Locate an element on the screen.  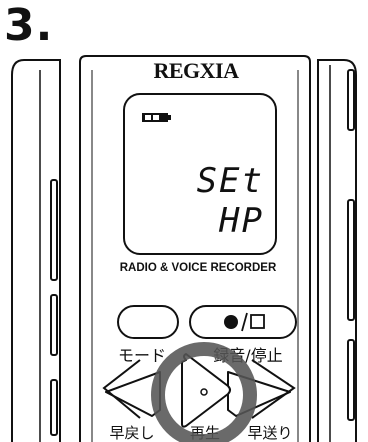
device-left-side is located at coordinates (36, 250).